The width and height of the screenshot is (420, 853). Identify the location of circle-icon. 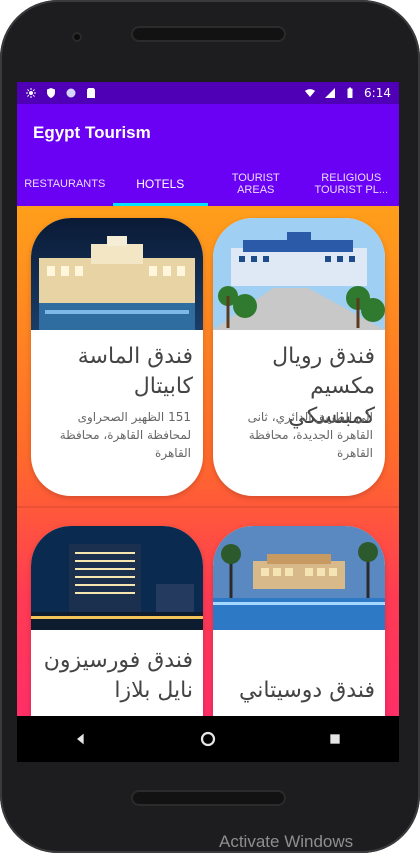
(71, 93).